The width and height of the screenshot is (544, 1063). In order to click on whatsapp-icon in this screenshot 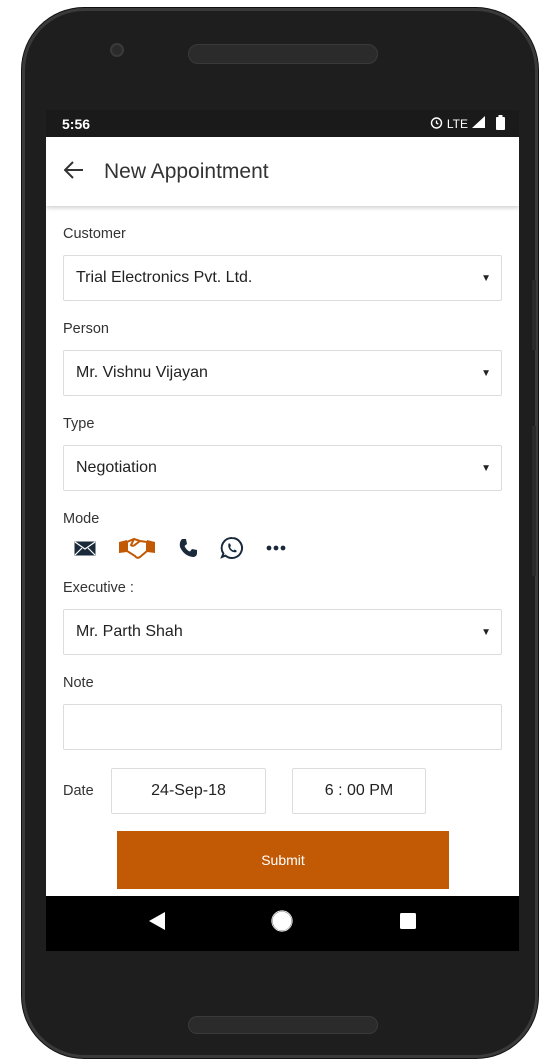, I will do `click(232, 548)`.